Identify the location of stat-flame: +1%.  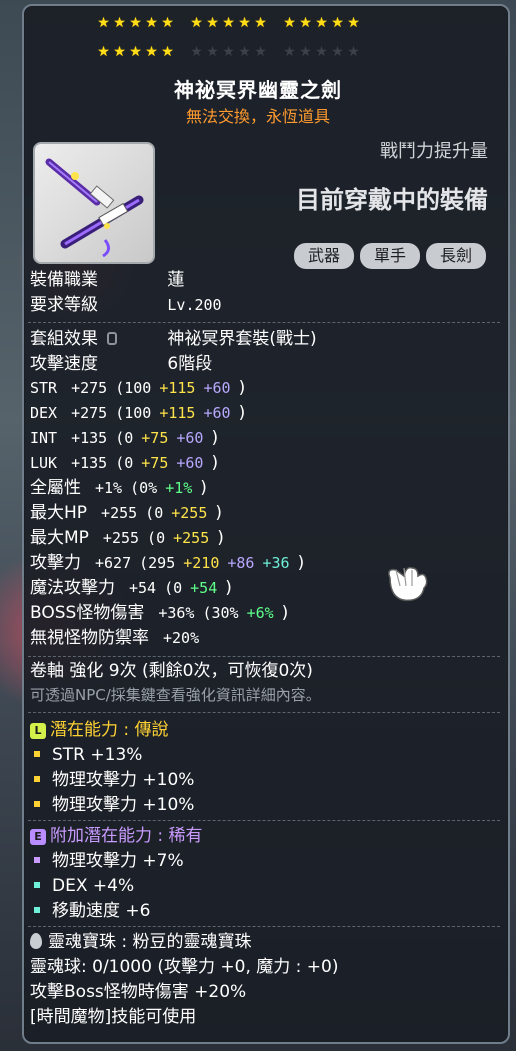
(179, 488).